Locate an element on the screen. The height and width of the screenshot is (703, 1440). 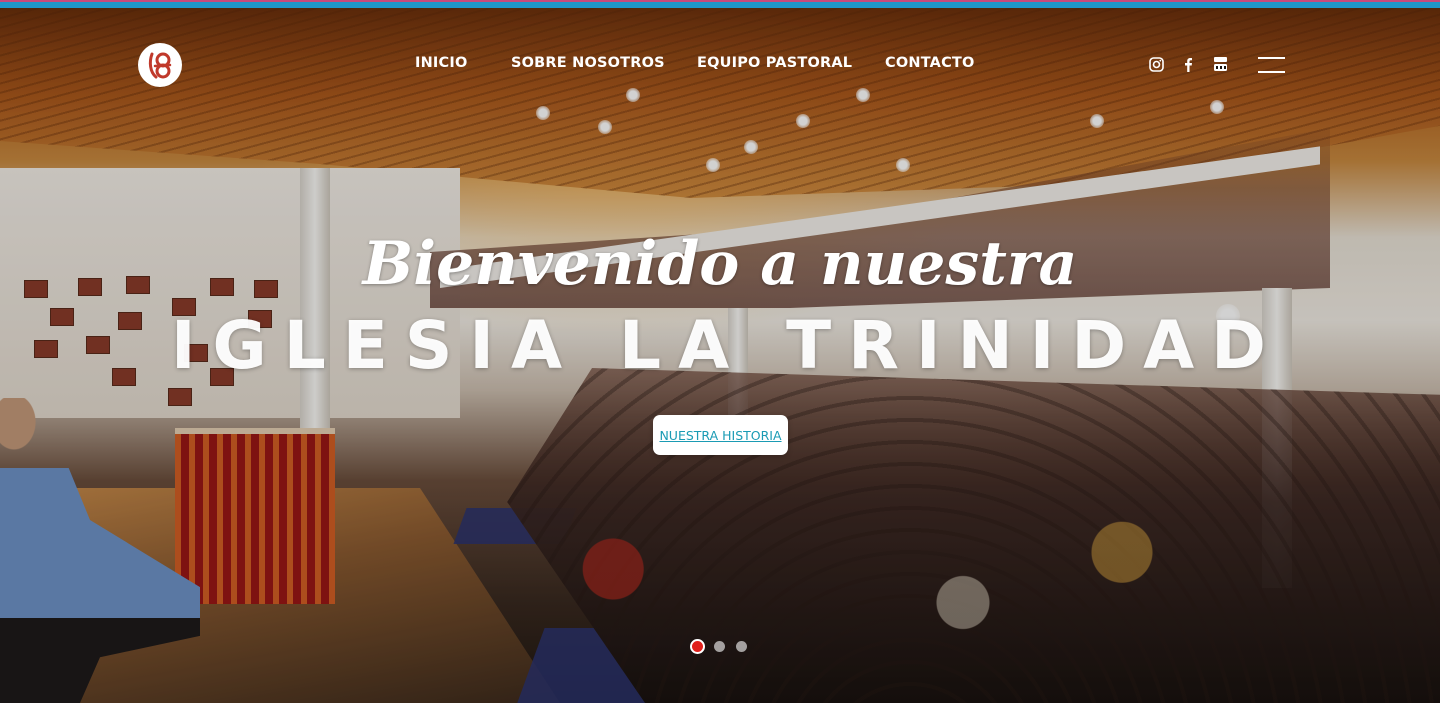
facebook-link is located at coordinates (1188, 64).